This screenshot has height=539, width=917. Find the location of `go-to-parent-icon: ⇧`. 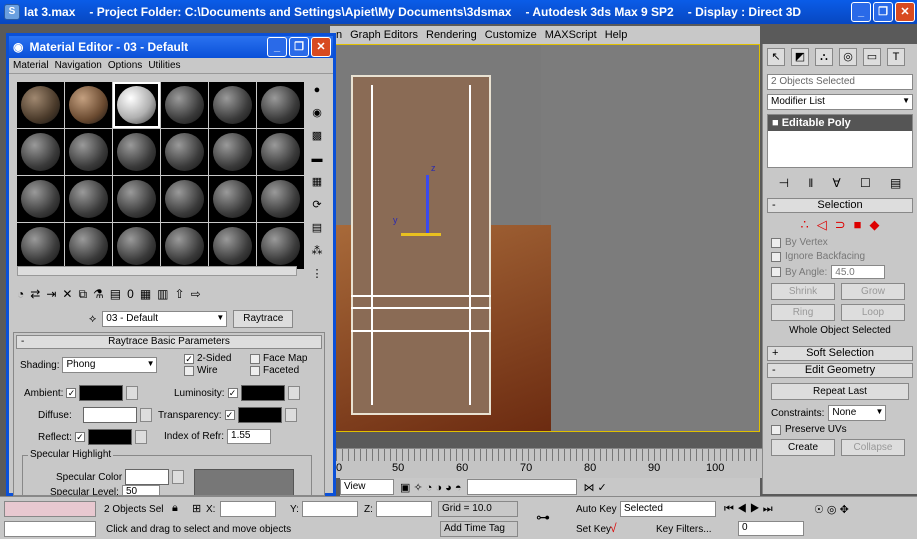

go-to-parent-icon: ⇧ is located at coordinates (180, 294).